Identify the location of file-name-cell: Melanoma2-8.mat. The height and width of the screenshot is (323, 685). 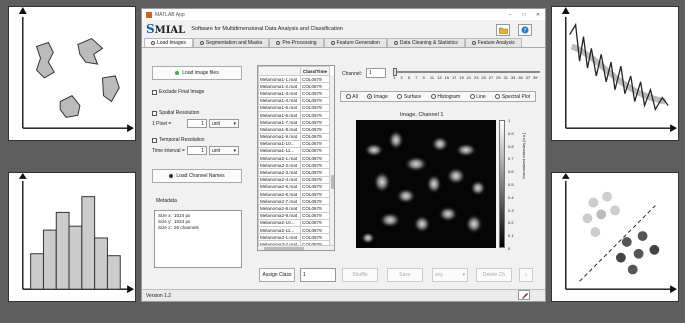
(279, 208).